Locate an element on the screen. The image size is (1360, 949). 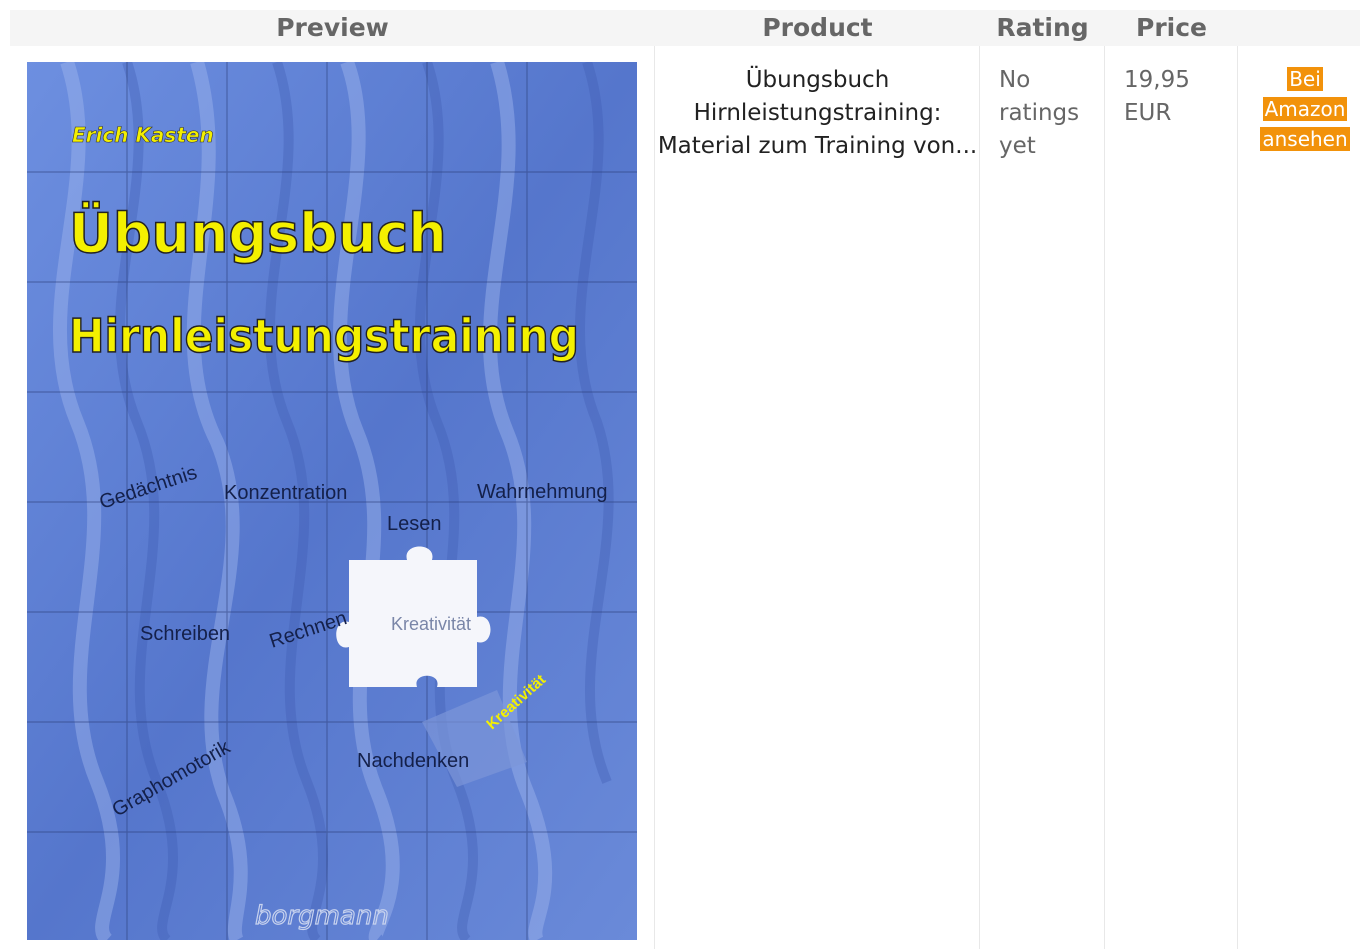
cover-word: Lesen is located at coordinates (414, 524).